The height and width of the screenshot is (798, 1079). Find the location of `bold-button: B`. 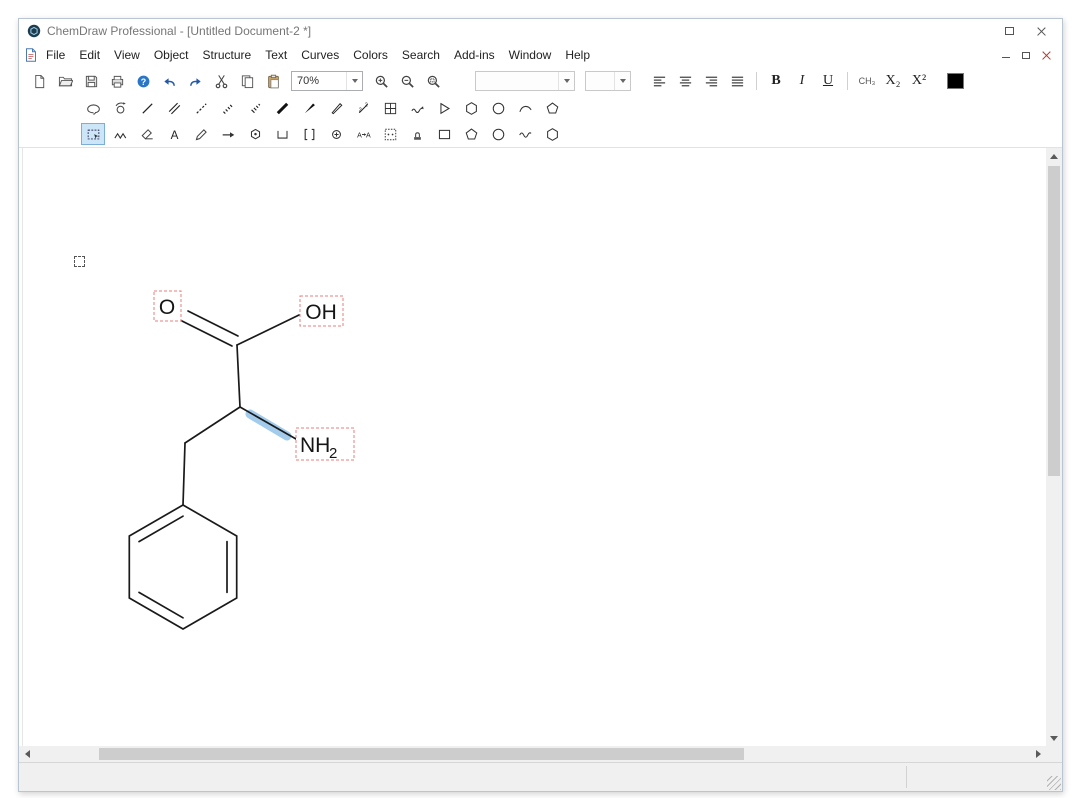

bold-button: B is located at coordinates (776, 81).